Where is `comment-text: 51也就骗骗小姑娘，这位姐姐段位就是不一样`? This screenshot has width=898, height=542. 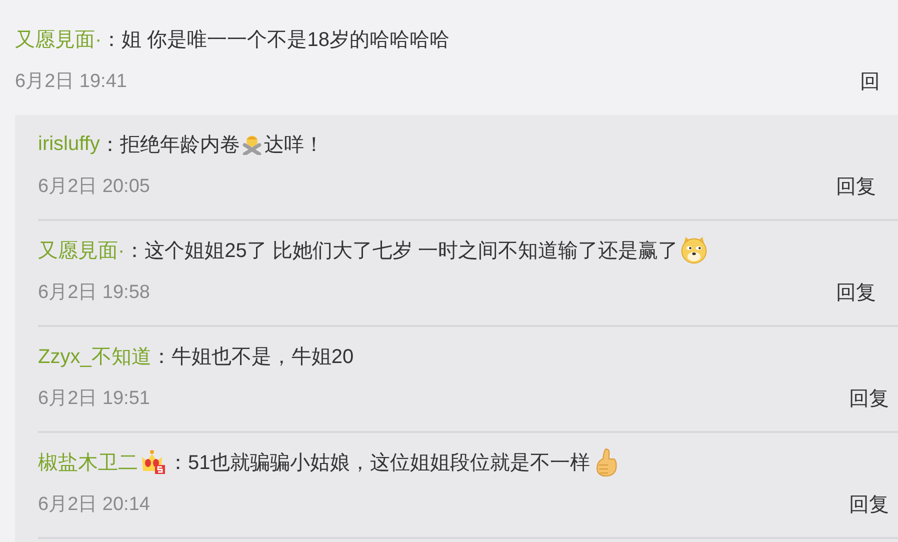
comment-text: 51也就骗骗小姑娘，这位姐姐段位就是不一样 is located at coordinates (389, 463).